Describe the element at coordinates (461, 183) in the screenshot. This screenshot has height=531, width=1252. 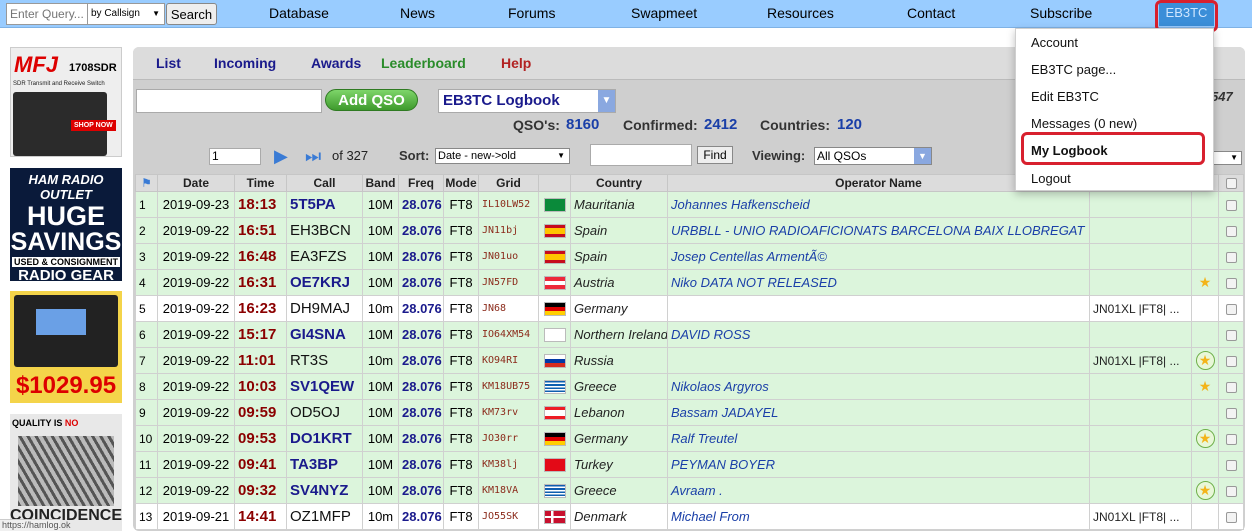
I see `header-mode: Mode` at that location.